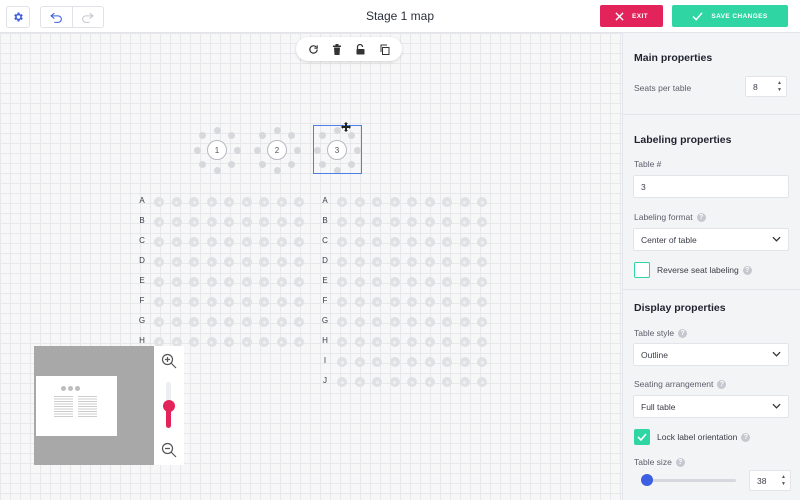 The height and width of the screenshot is (500, 800). I want to click on minimap-viewport, so click(76, 406).